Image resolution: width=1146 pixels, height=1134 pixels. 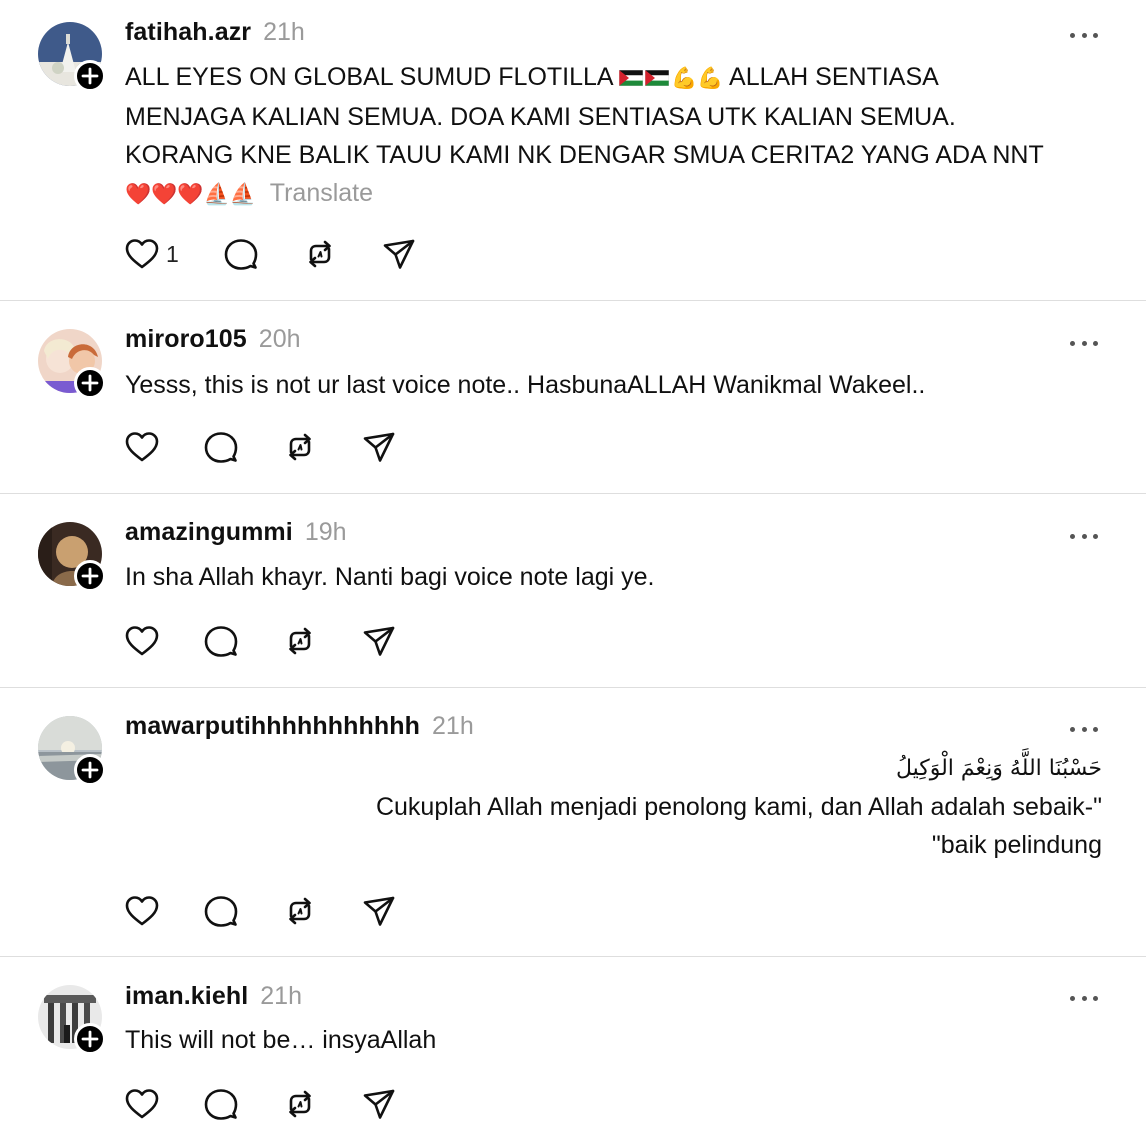 I want to click on username: amazingummi, so click(x=209, y=532).